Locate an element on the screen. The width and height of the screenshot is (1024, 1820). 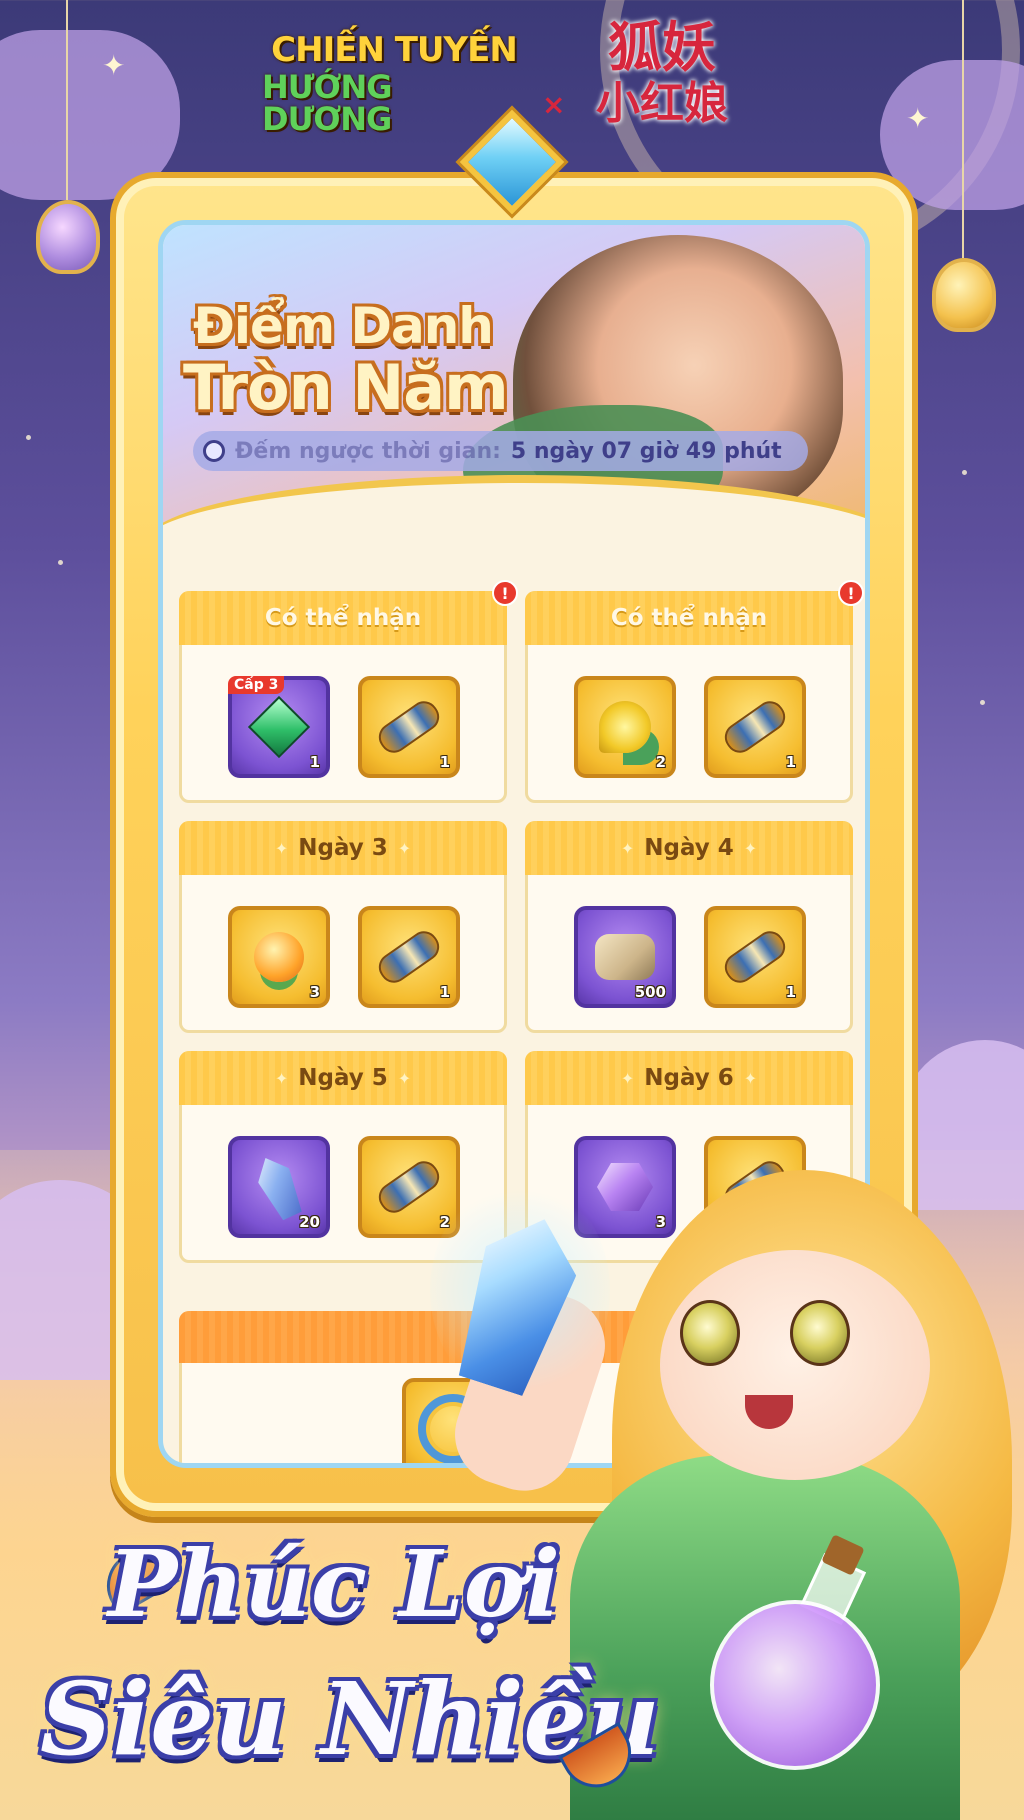
clock-icon is located at coordinates (214, 451).